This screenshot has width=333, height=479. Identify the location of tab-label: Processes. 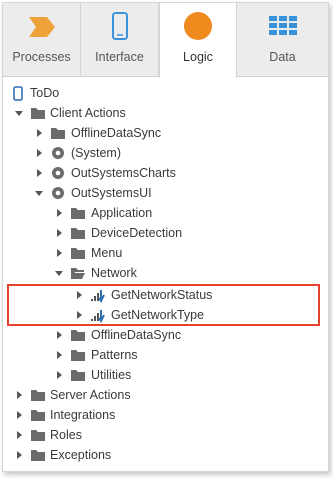
(41, 57).